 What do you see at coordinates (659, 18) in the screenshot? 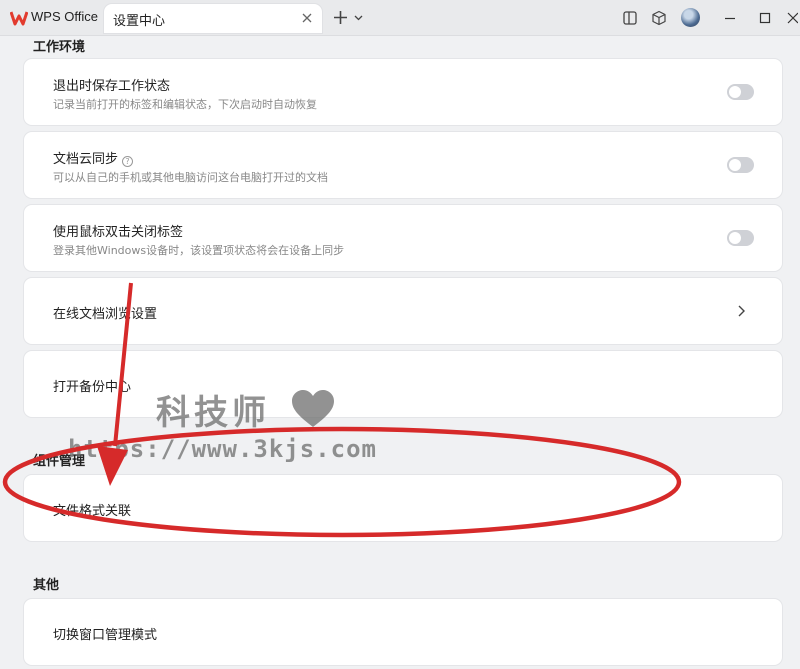
I see `cube-icon` at bounding box center [659, 18].